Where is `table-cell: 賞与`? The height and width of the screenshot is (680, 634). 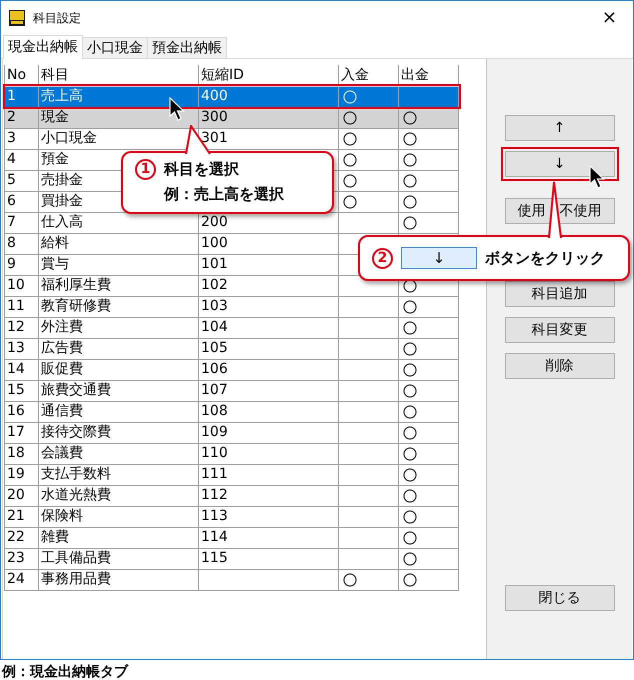 table-cell: 賞与 is located at coordinates (55, 264).